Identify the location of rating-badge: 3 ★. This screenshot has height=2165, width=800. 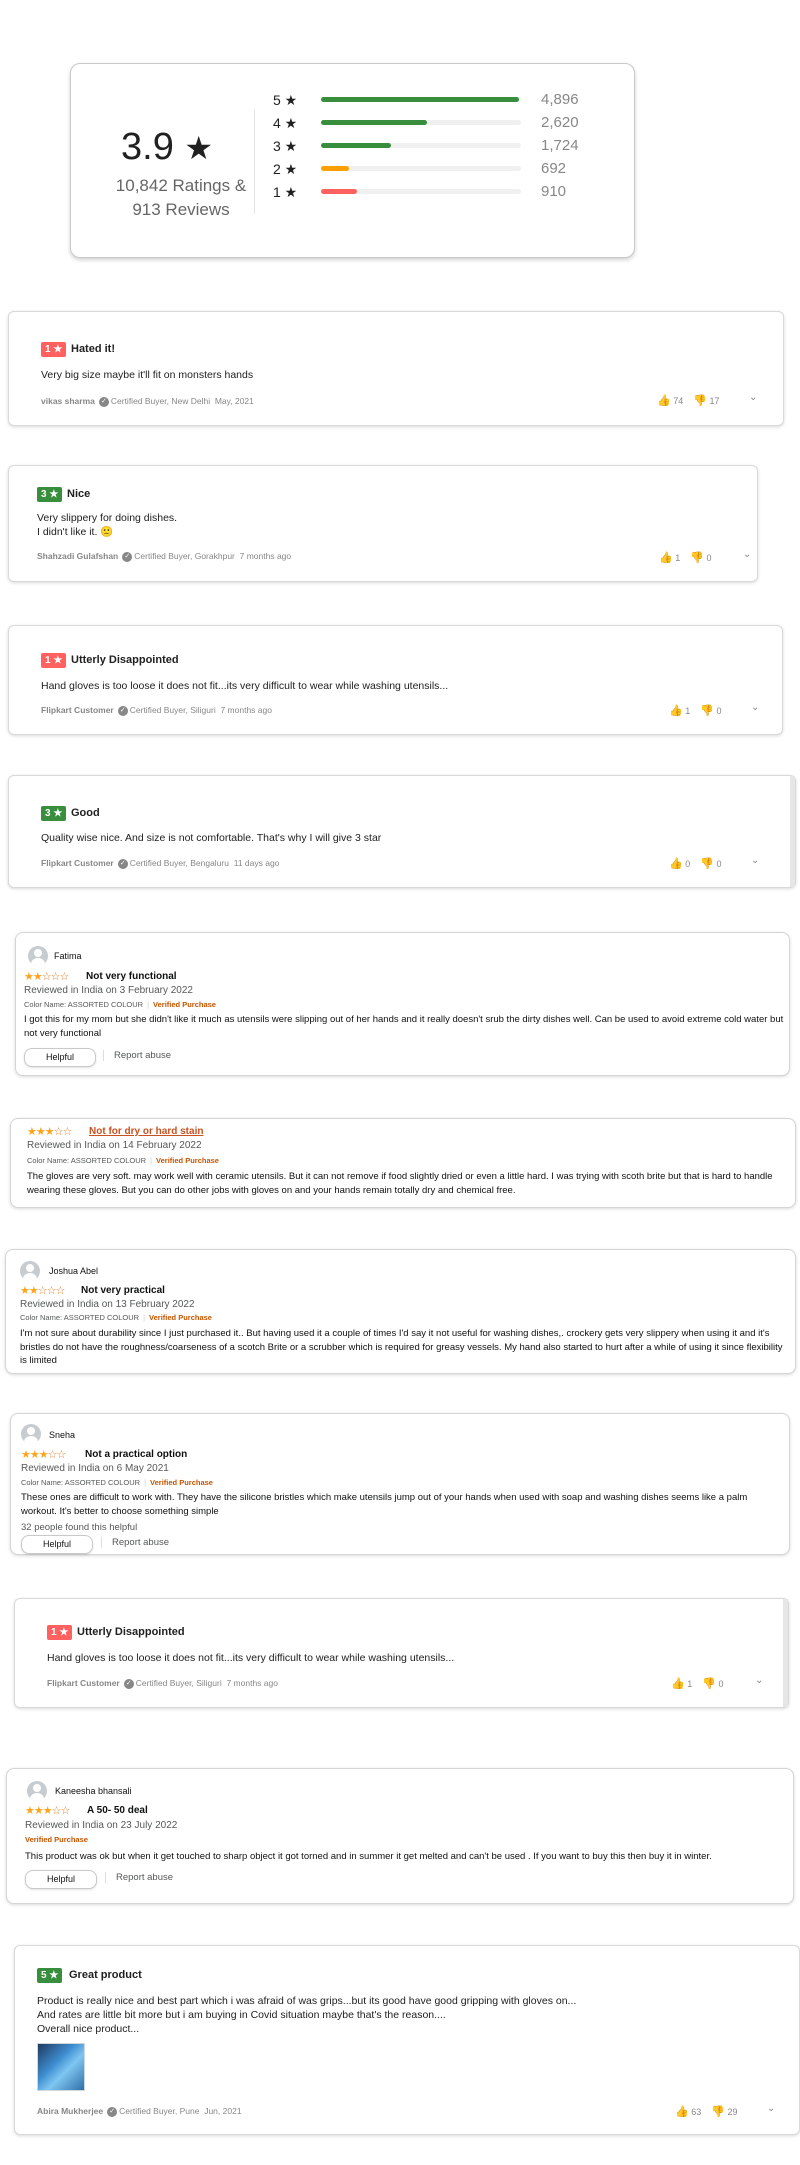
(54, 813).